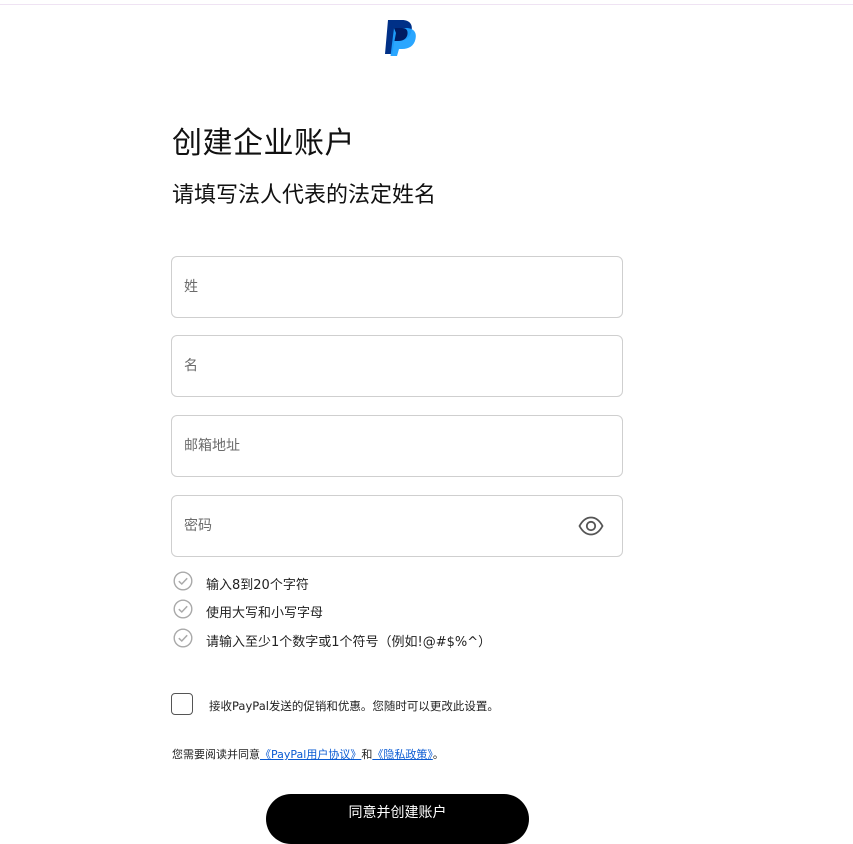  I want to click on password-rule-text: 输入8到20个字符, so click(257, 585).